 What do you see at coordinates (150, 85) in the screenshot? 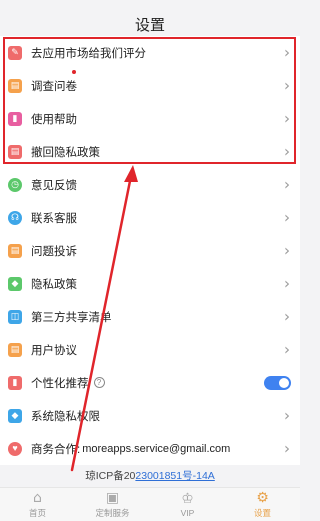
I see `settings-item-survey: ▤ 调查问卷 ›` at bounding box center [150, 85].